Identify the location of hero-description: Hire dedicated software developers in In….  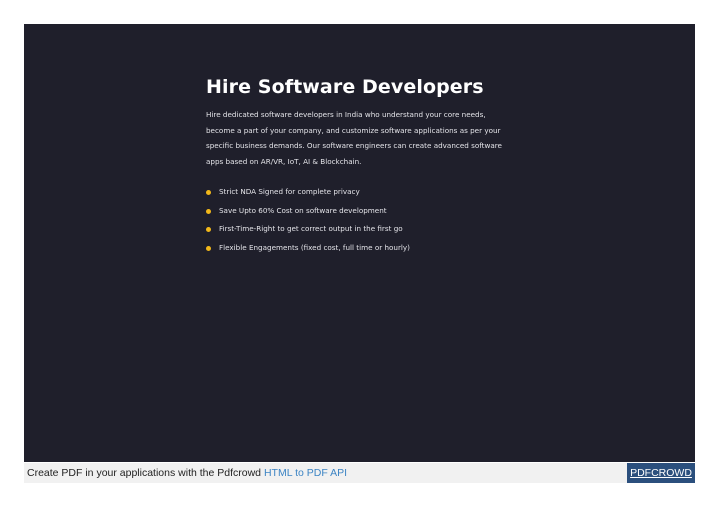
(354, 138).